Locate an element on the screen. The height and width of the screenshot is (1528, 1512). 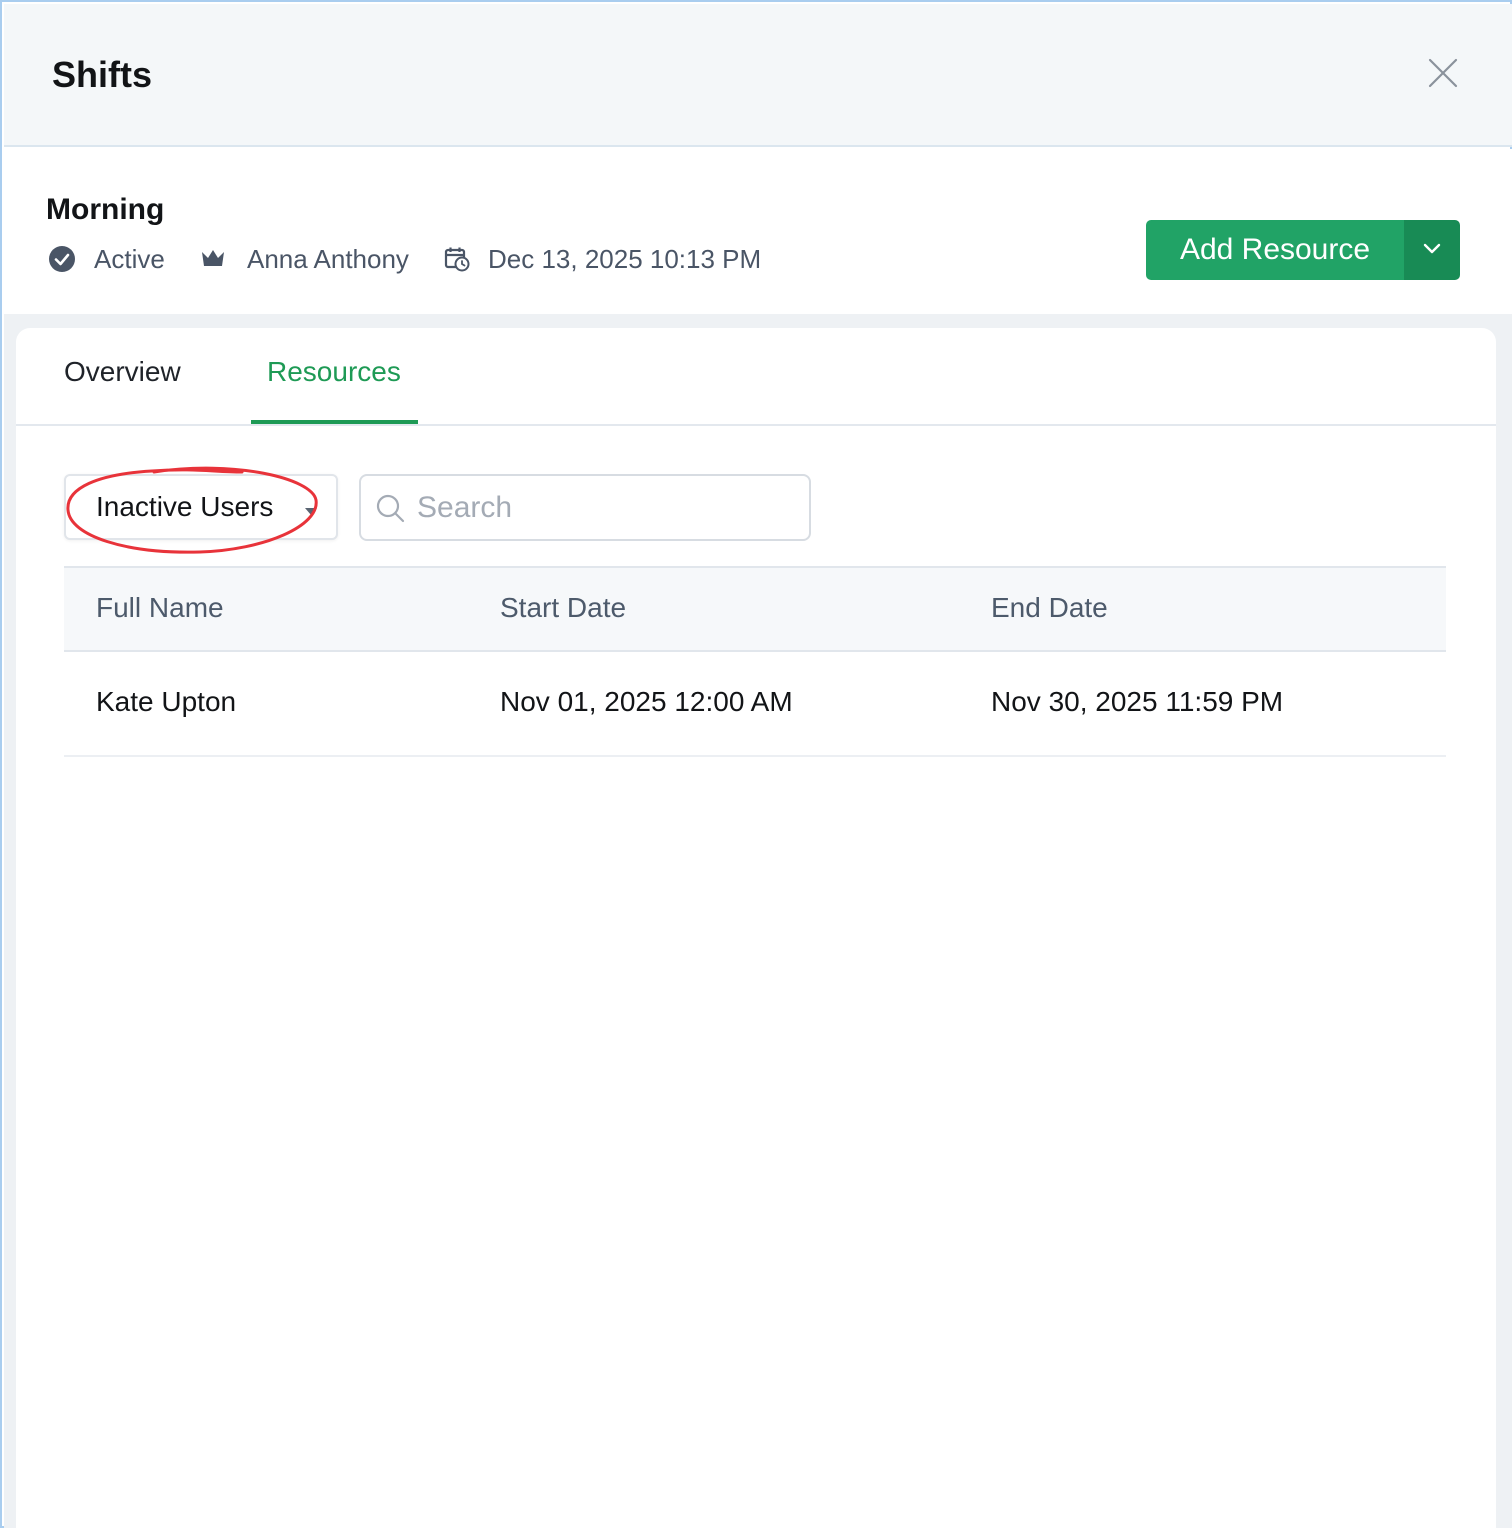
user-filter-dropdown: Inactive Users is located at coordinates (201, 507).